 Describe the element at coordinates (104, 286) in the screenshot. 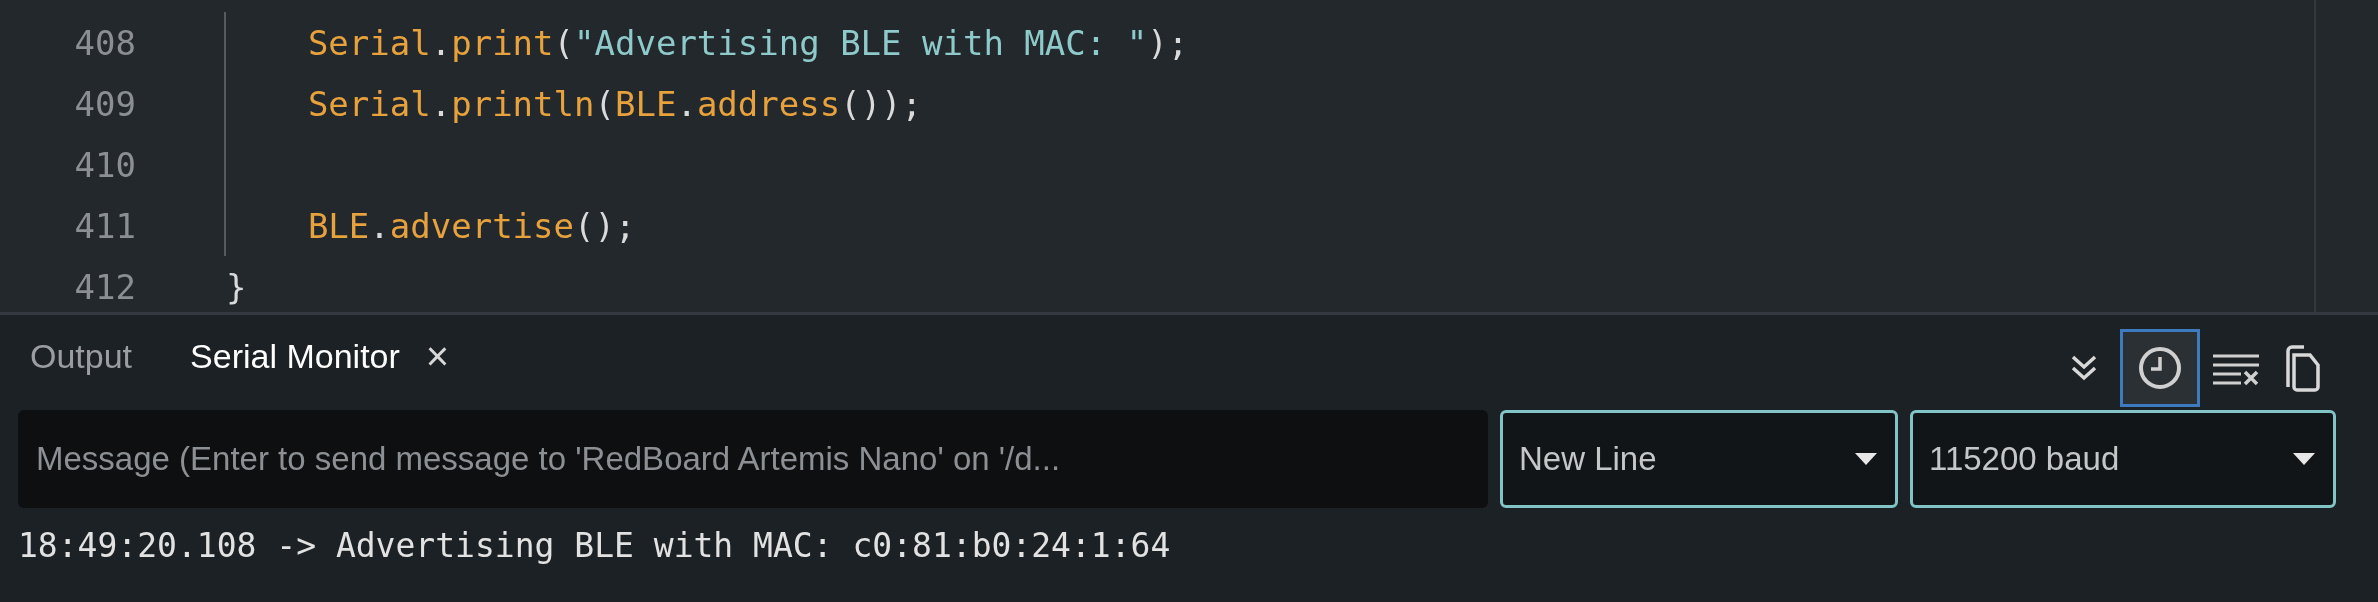

I see `line-number: 412` at that location.